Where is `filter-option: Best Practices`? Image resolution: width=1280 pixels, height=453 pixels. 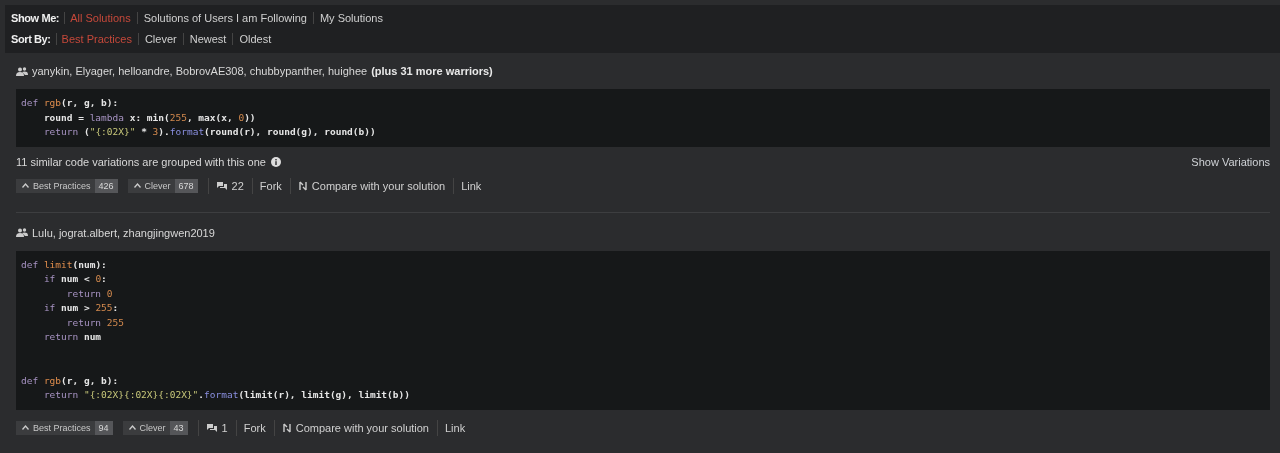 filter-option: Best Practices is located at coordinates (100, 38).